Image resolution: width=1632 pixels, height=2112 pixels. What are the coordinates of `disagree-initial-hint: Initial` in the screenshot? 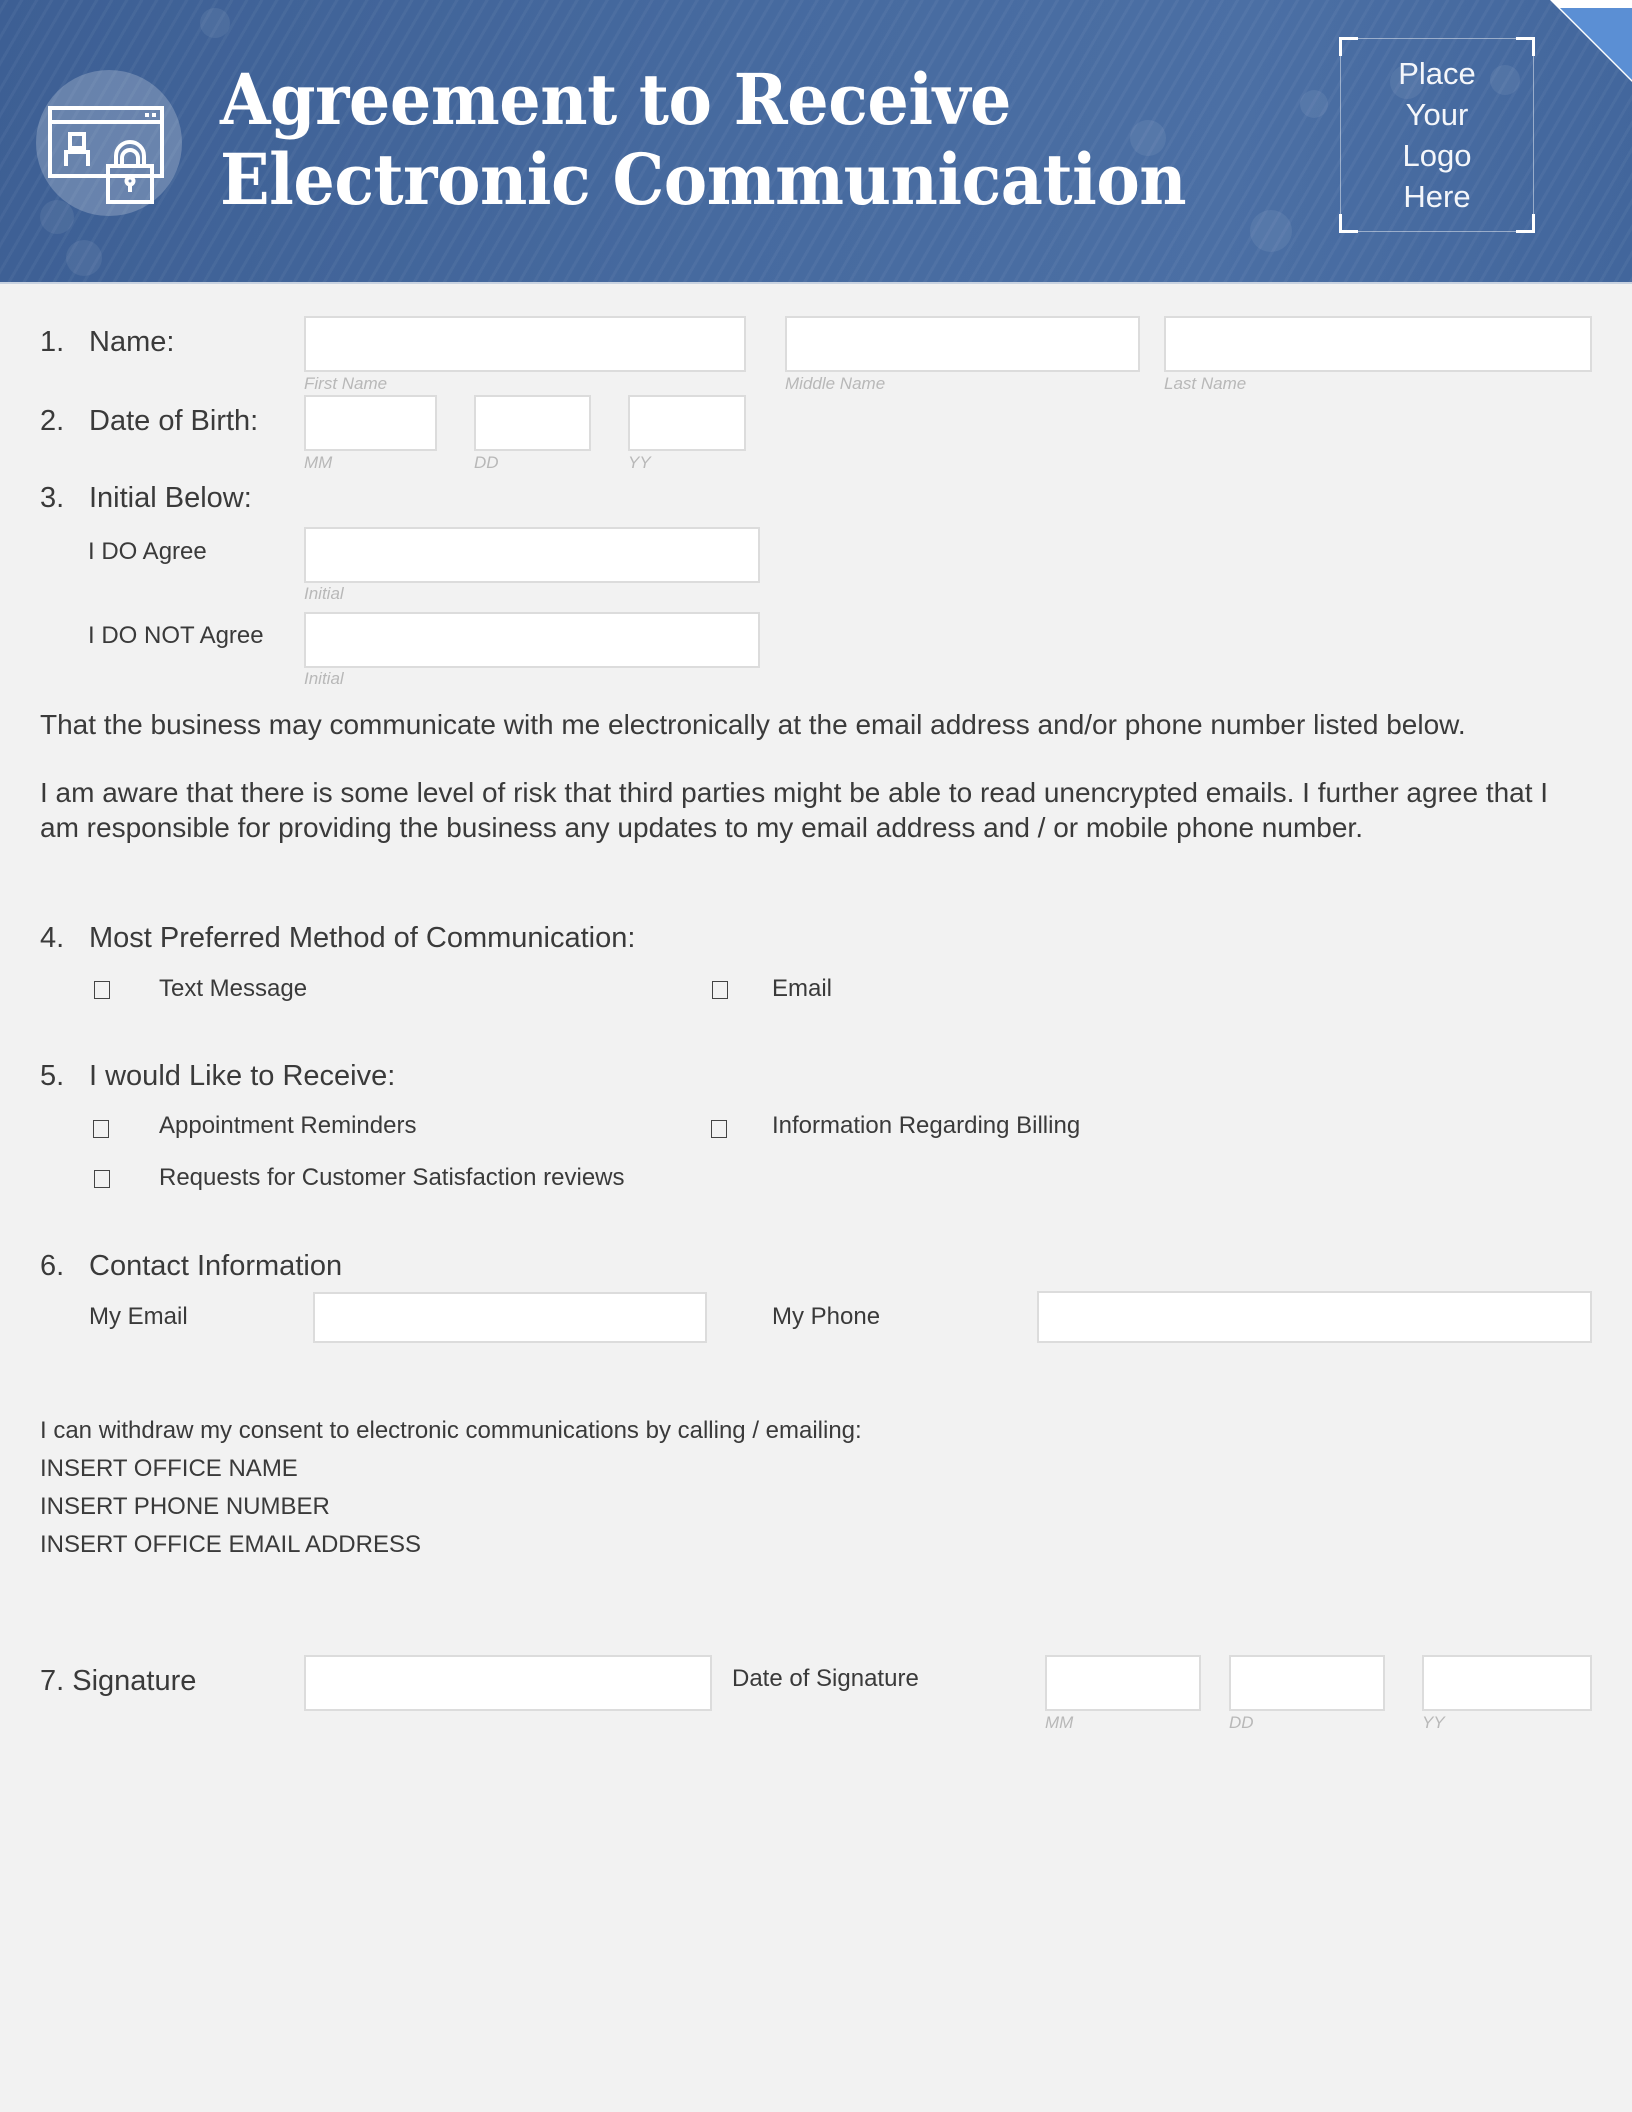 It's located at (324, 678).